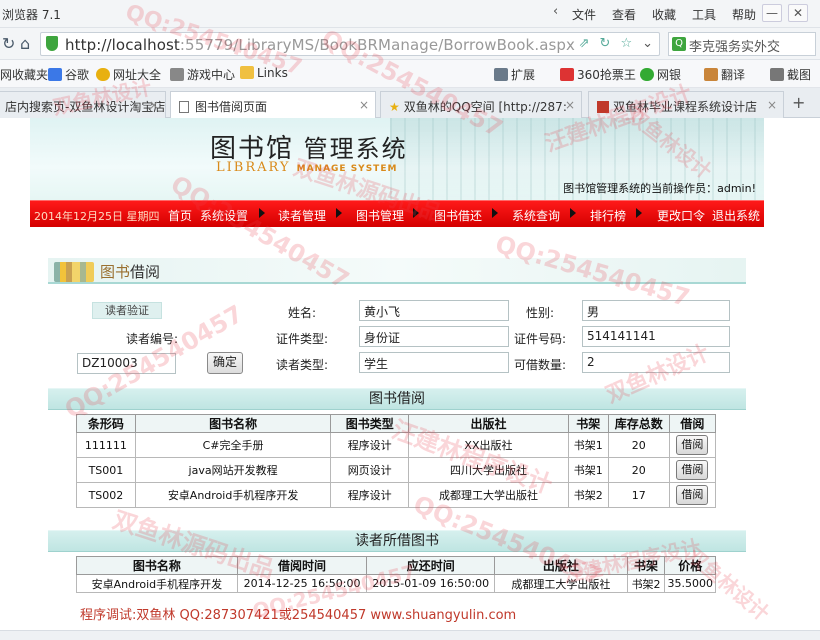  I want to click on globe-icon, so click(103, 74).